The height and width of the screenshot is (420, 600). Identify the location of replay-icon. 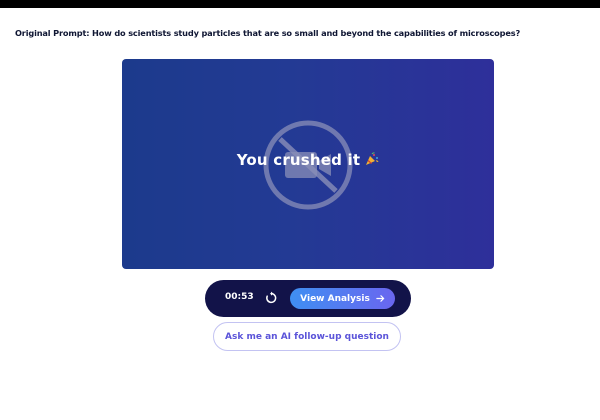
(271, 298).